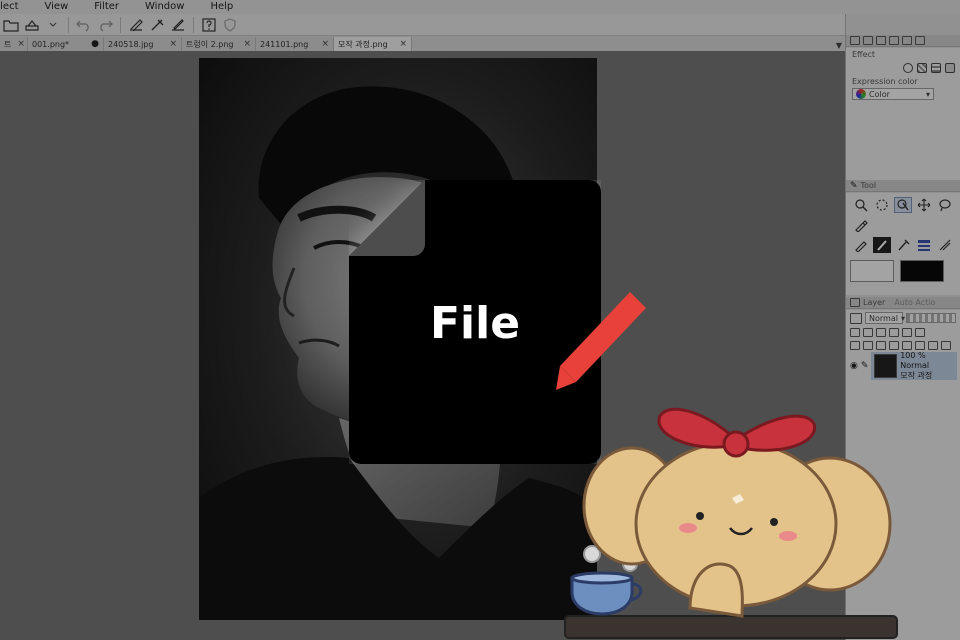  Describe the element at coordinates (136, 25) in the screenshot. I see `clear-layer-icon` at that location.